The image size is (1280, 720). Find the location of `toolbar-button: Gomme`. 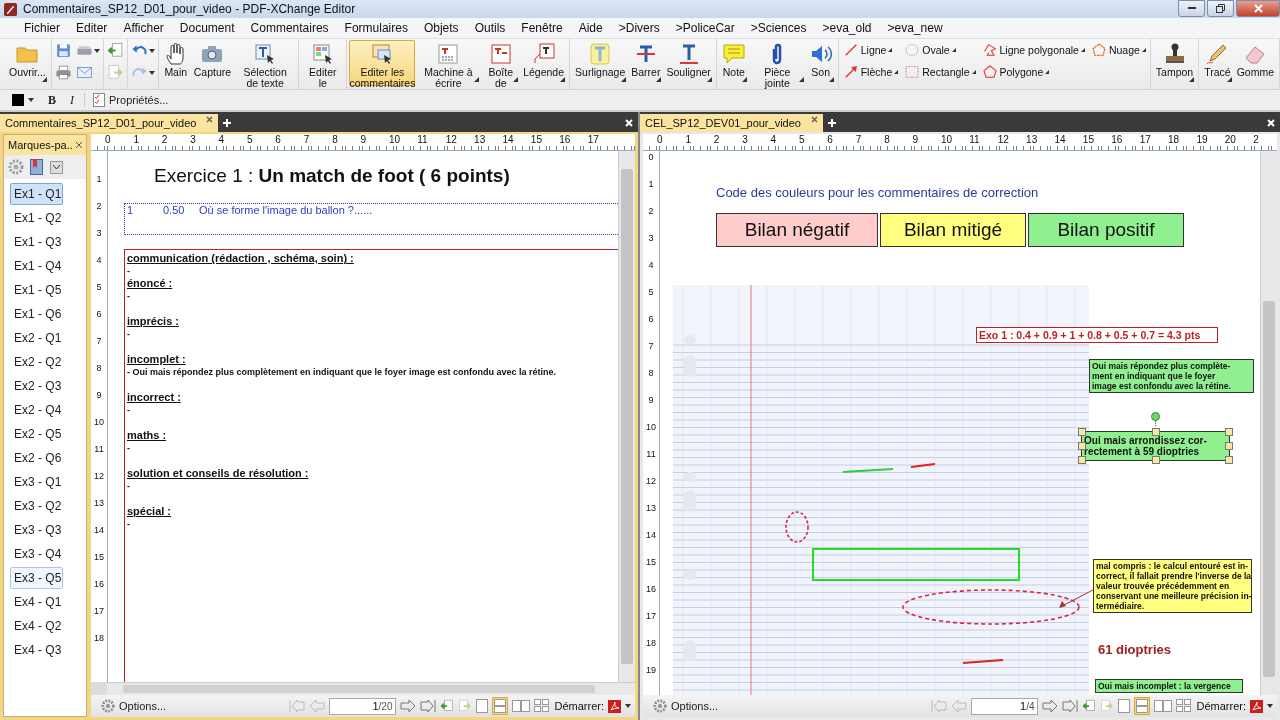

toolbar-button: Gomme is located at coordinates (1255, 63).